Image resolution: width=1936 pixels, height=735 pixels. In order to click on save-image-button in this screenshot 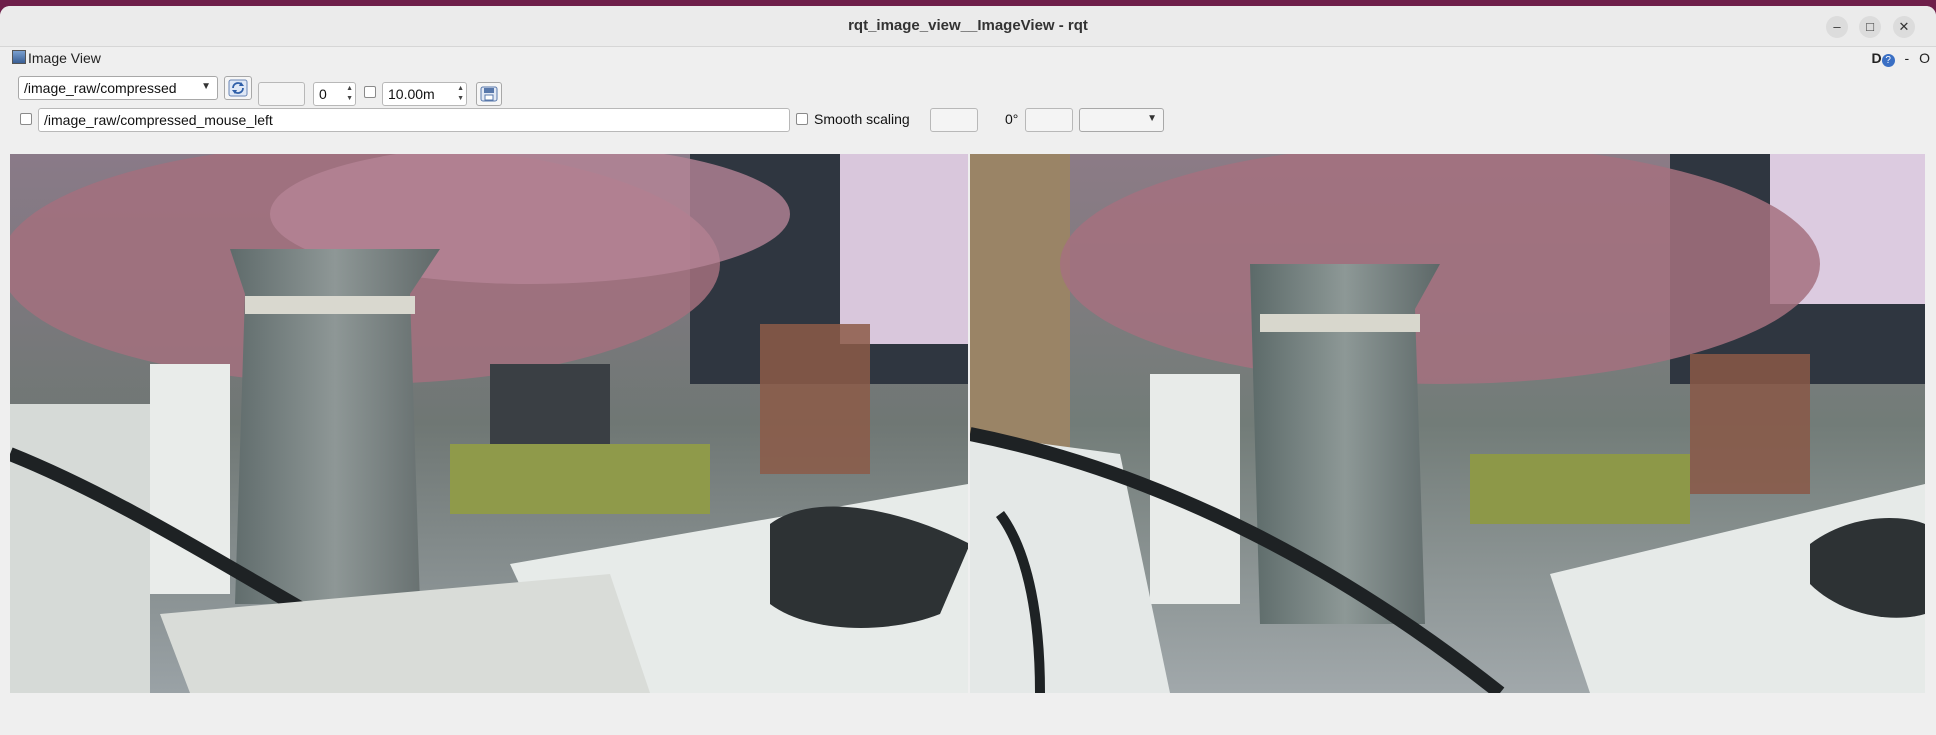, I will do `click(489, 94)`.